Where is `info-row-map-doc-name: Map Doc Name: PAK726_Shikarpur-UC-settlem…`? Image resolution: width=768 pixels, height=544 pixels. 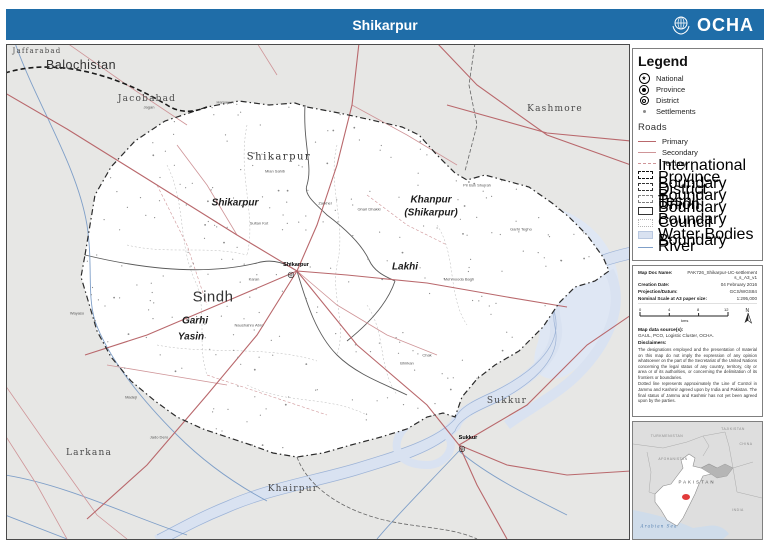
info-row-map-doc-name: Map Doc Name: PAK726_Shikarpur-UC-settlem… is located at coordinates (697, 275).